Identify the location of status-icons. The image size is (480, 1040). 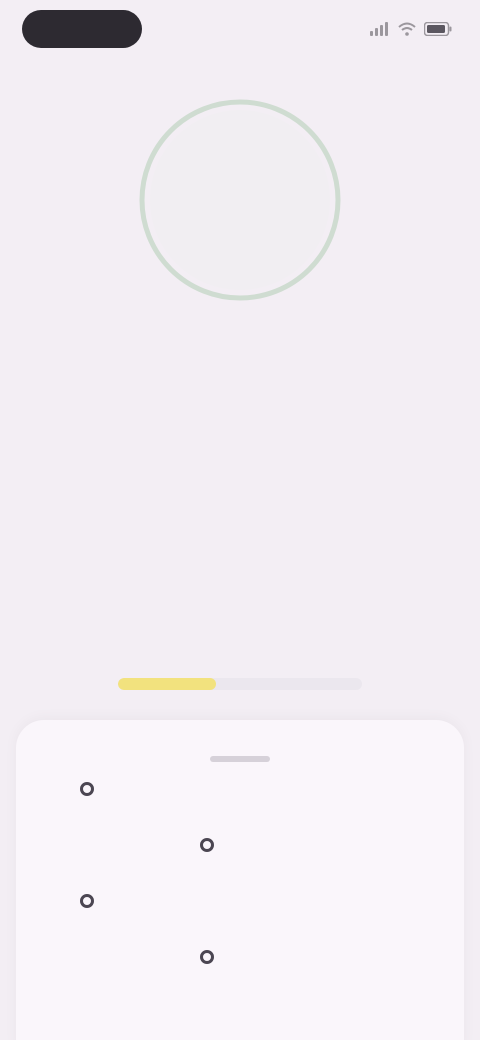
(411, 29).